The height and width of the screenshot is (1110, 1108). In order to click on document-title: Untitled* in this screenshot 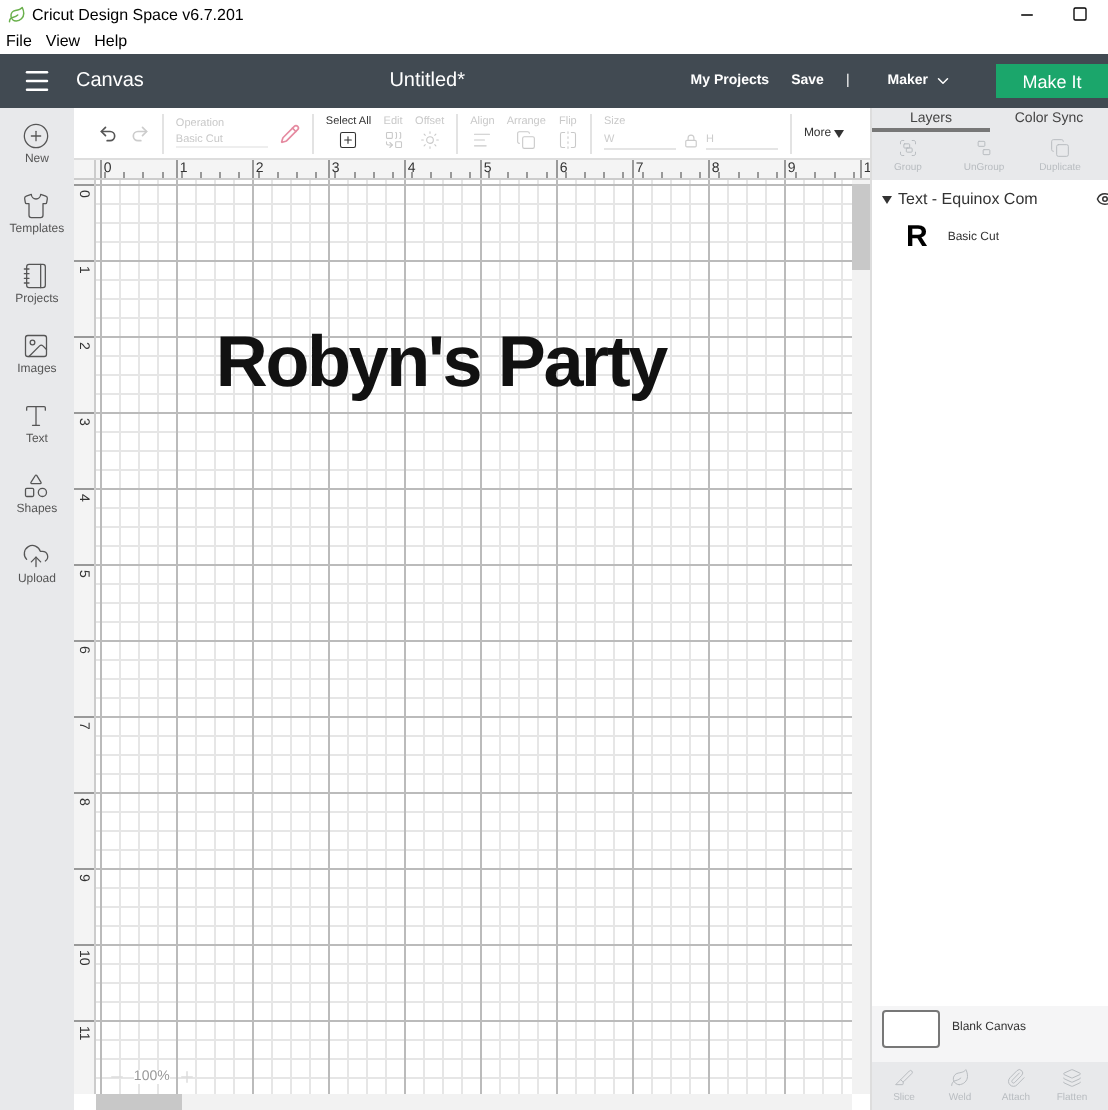, I will do `click(427, 81)`.